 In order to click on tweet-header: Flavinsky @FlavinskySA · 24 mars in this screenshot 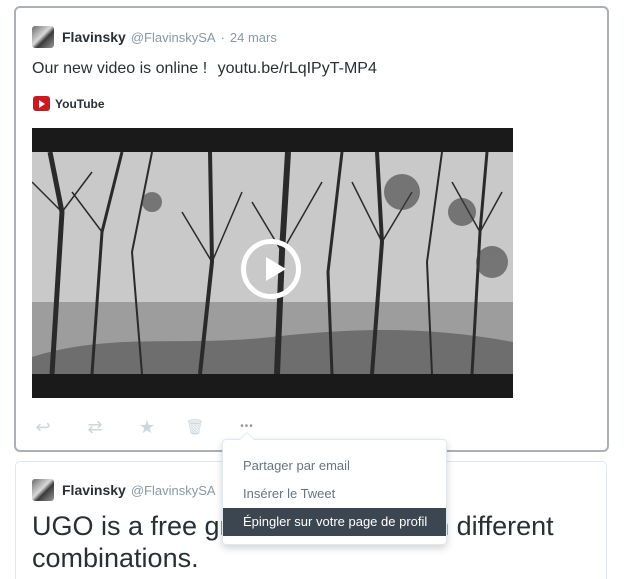, I will do `click(154, 37)`.